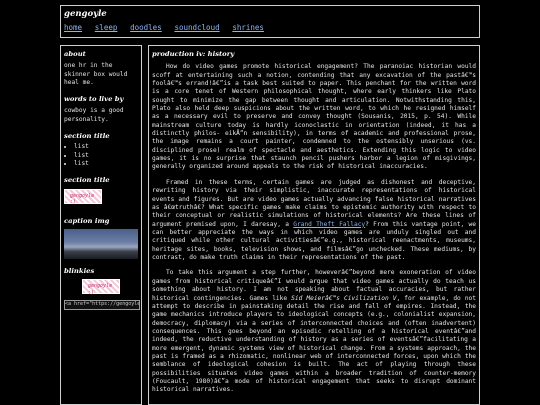  What do you see at coordinates (73, 27) in the screenshot?
I see `nav-link-home: home` at bounding box center [73, 27].